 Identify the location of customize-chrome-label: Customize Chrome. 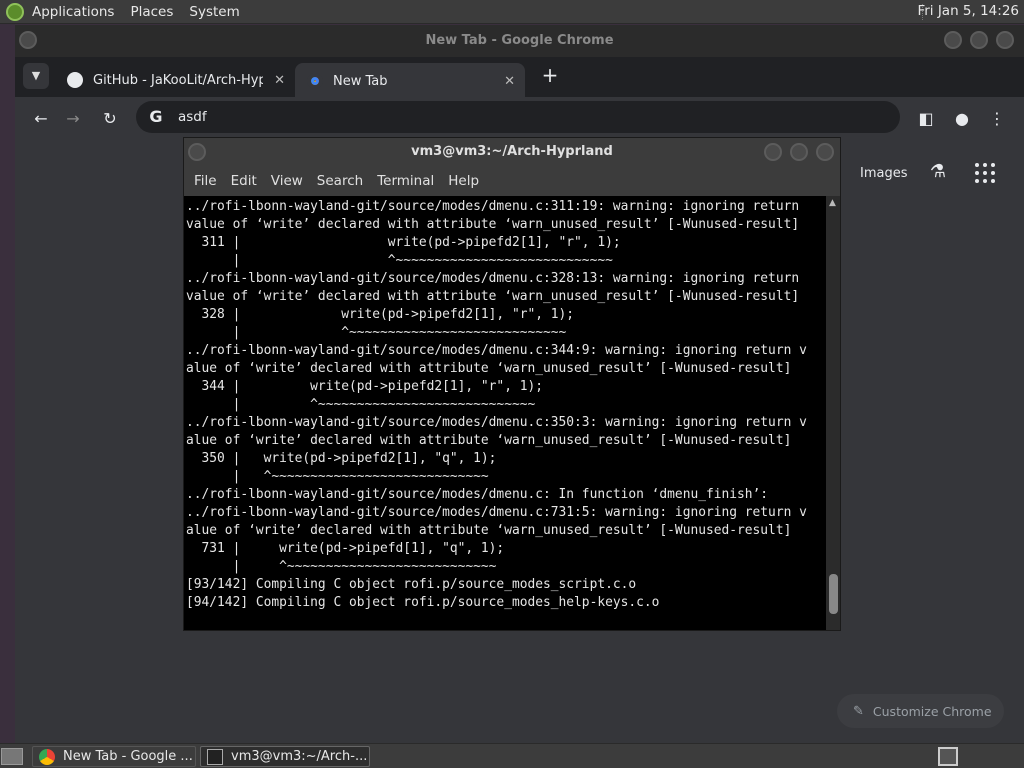
(932, 711).